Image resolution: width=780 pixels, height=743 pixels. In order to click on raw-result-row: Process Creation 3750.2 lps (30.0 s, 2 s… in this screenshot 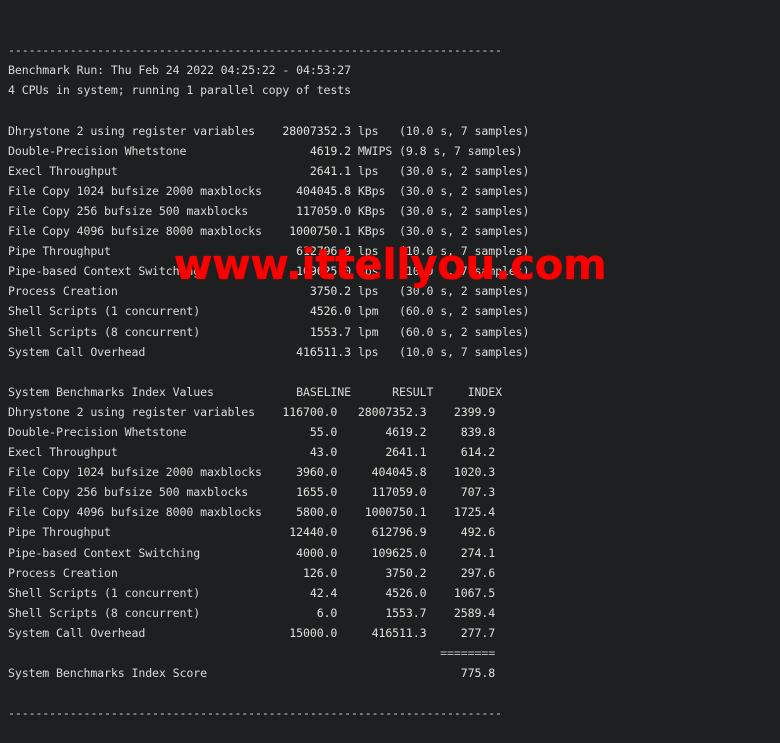, I will do `click(269, 291)`.